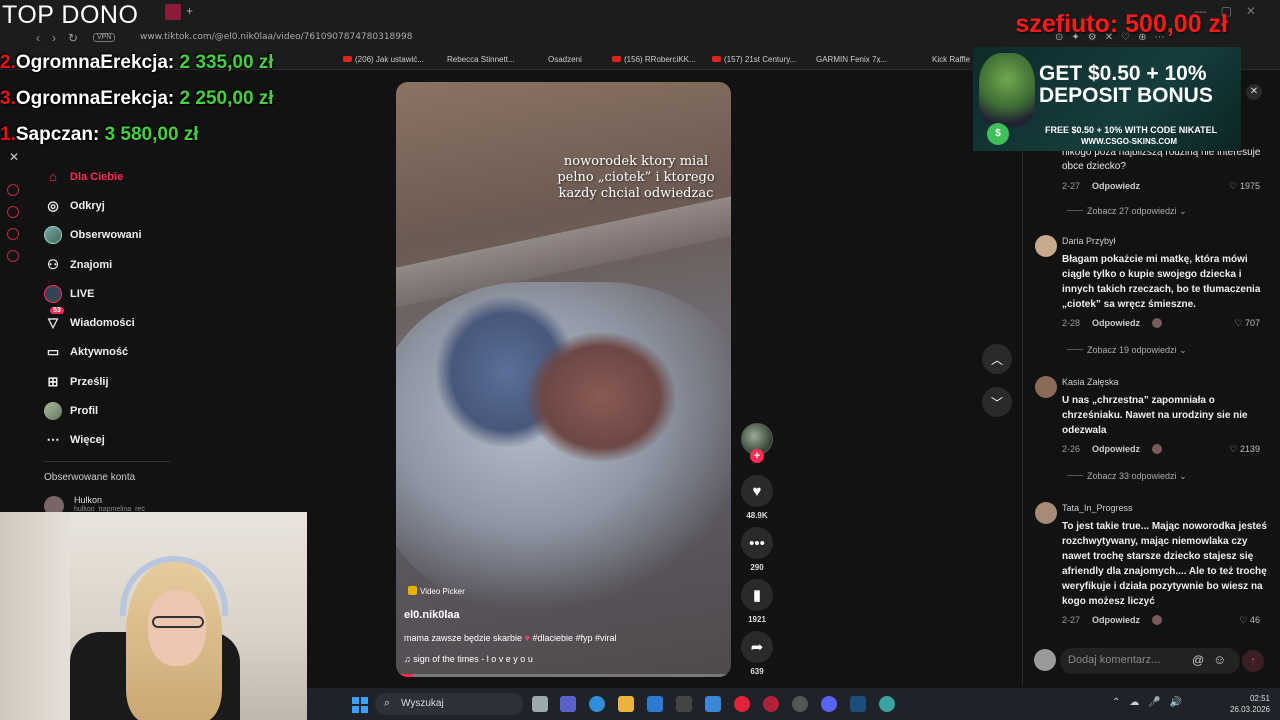 This screenshot has height=720, width=1280. Describe the element at coordinates (757, 543) in the screenshot. I see `comment-button: •••` at that location.